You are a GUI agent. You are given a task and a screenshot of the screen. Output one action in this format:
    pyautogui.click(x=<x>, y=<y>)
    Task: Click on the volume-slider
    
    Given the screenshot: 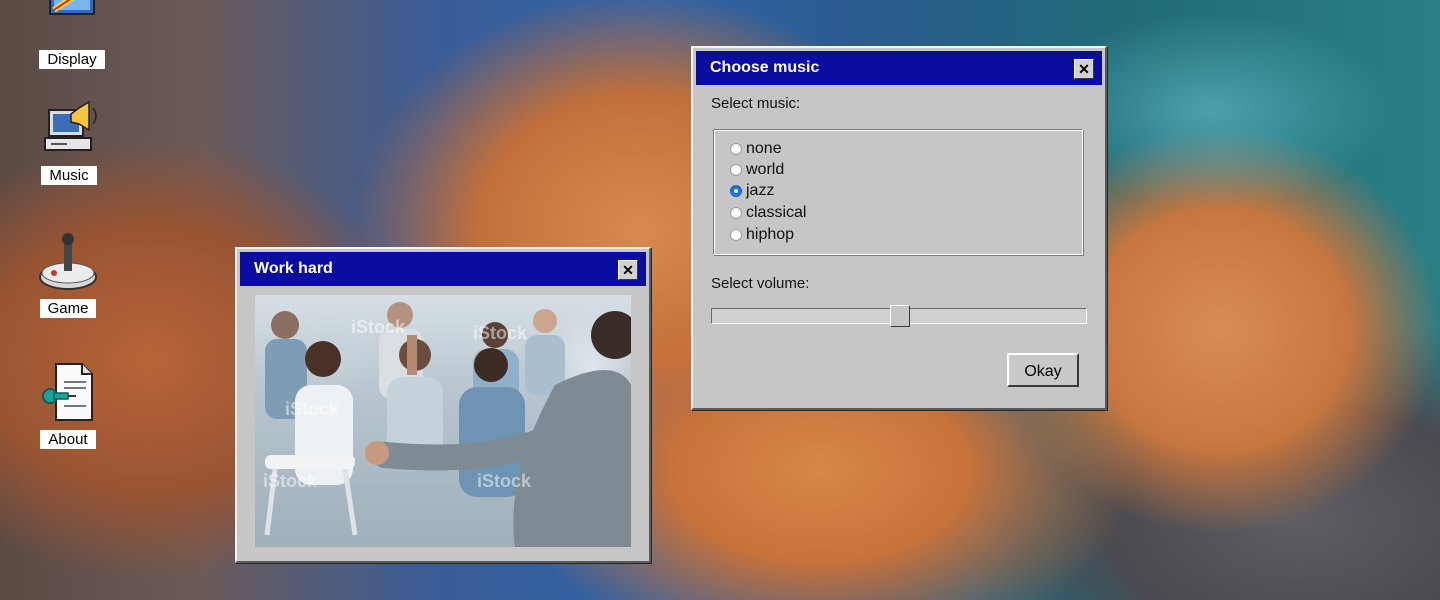 What is the action you would take?
    pyautogui.click(x=899, y=316)
    